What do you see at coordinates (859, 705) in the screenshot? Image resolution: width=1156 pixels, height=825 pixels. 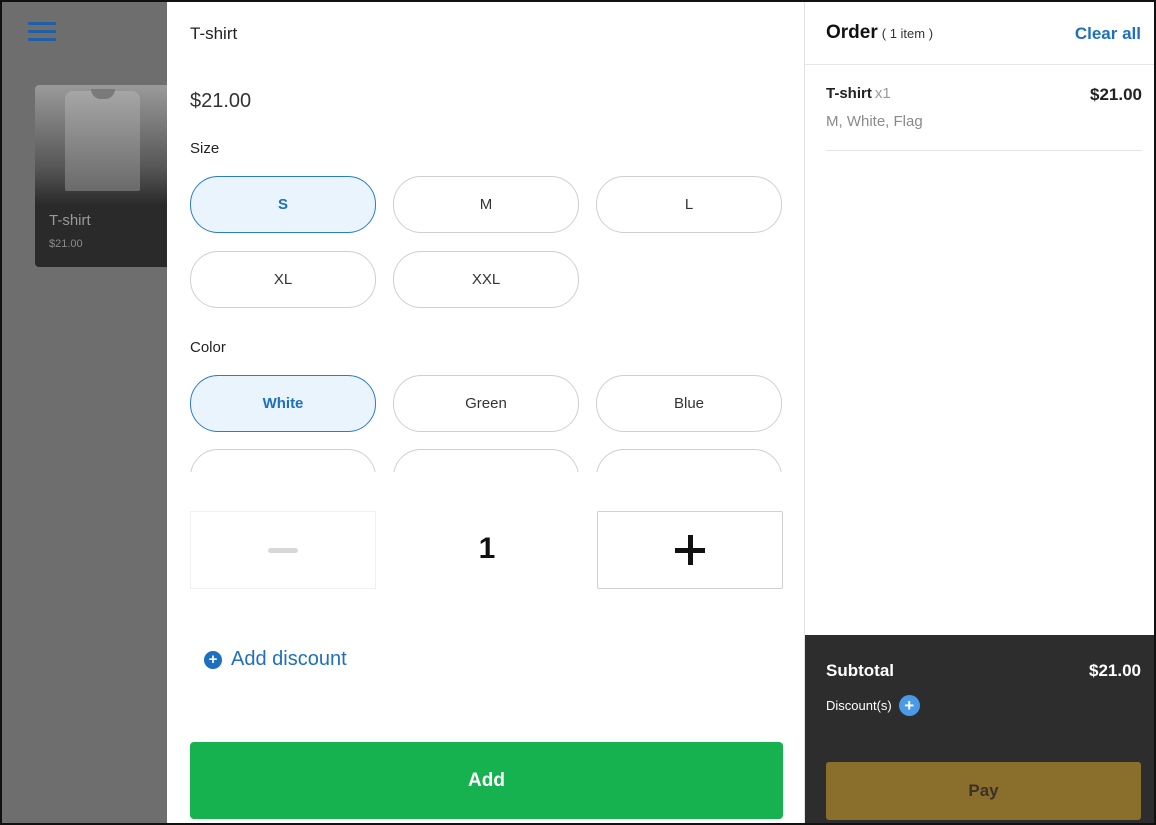 I see `discounts-label: Discount(s)` at bounding box center [859, 705].